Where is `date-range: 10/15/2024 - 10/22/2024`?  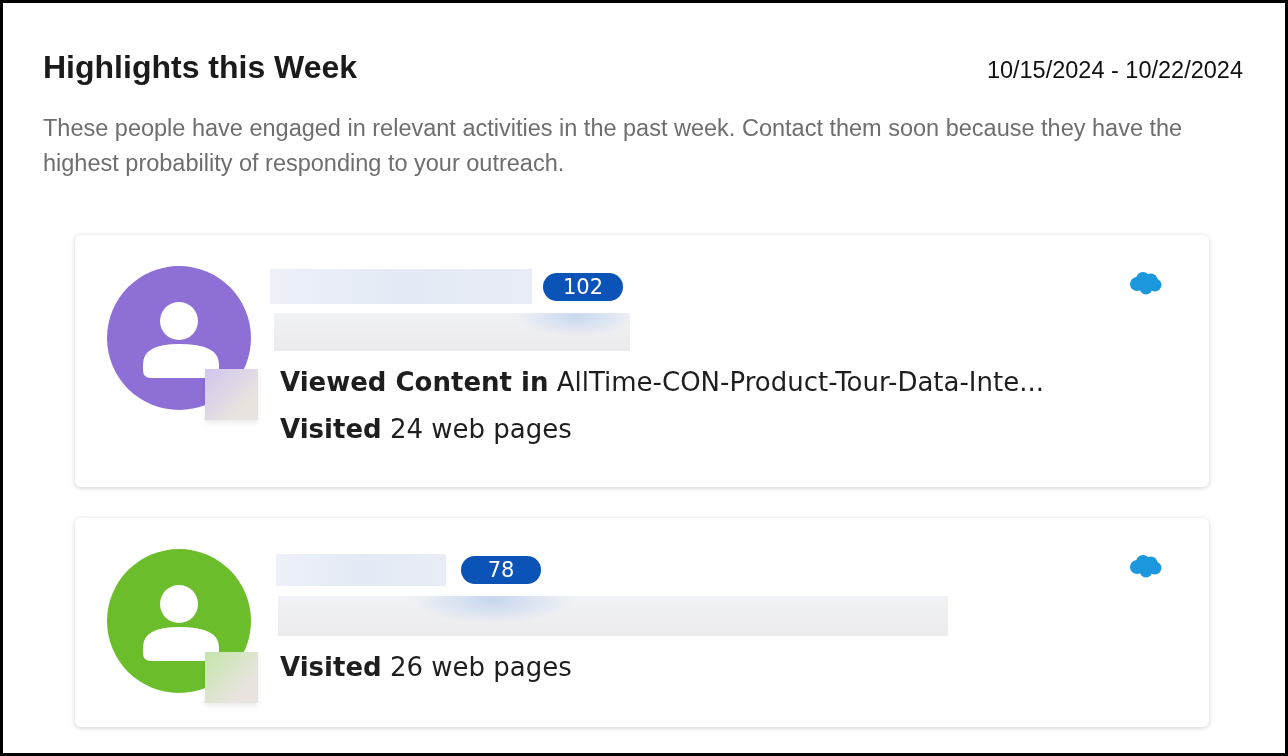 date-range: 10/15/2024 - 10/22/2024 is located at coordinates (1114, 70).